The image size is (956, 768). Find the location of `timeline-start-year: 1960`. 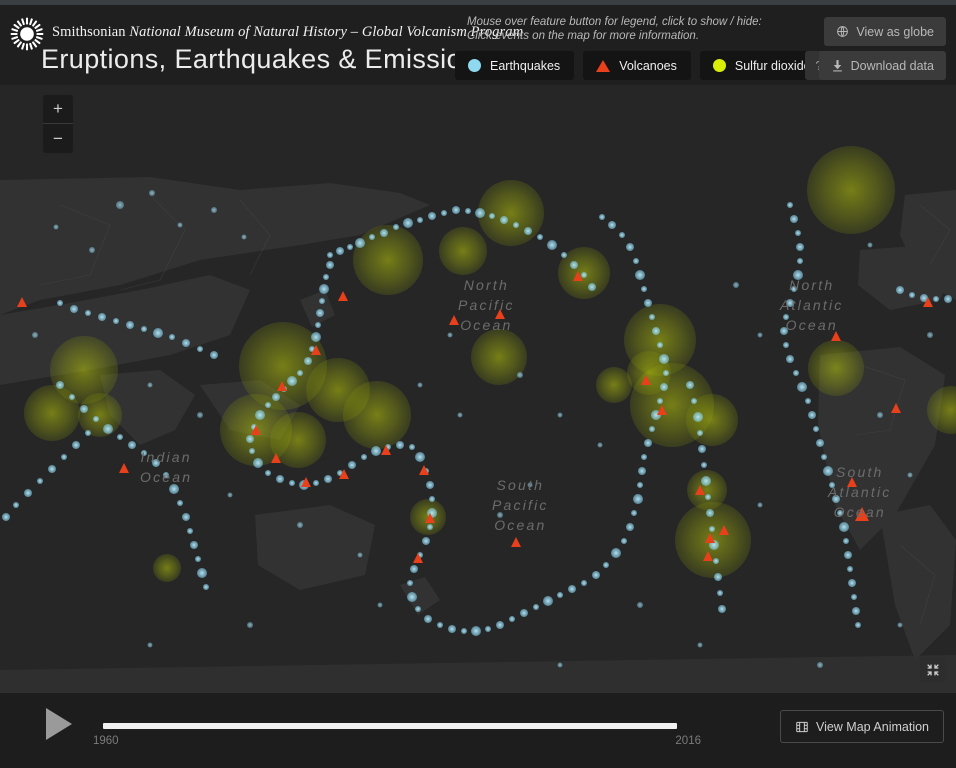

timeline-start-year: 1960 is located at coordinates (106, 741).